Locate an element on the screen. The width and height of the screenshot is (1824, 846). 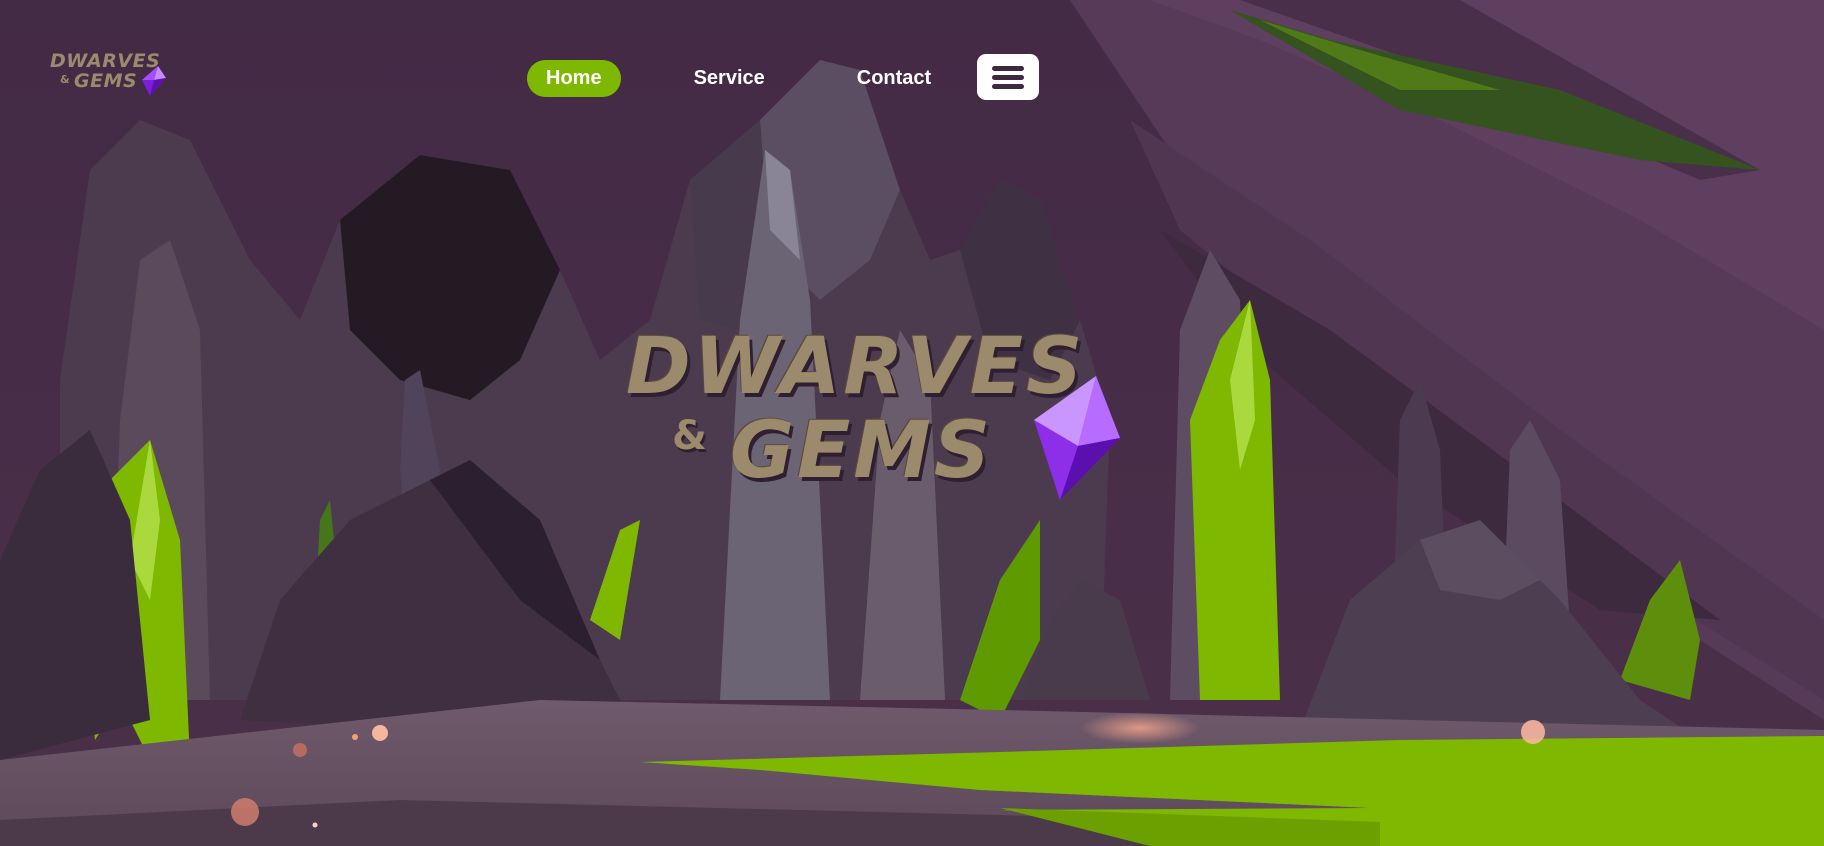
main-navigation: Home Service Contact is located at coordinates (738, 78).